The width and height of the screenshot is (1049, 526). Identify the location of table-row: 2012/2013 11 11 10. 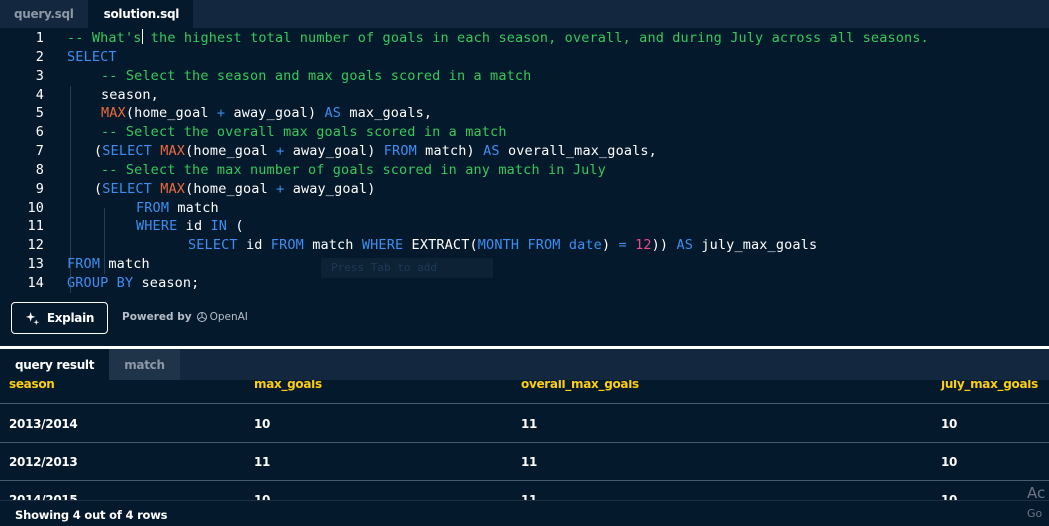
(524, 462).